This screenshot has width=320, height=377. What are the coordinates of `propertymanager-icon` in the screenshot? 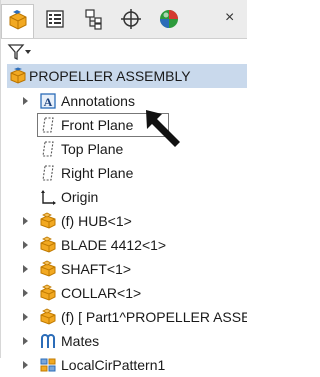 It's located at (55, 19).